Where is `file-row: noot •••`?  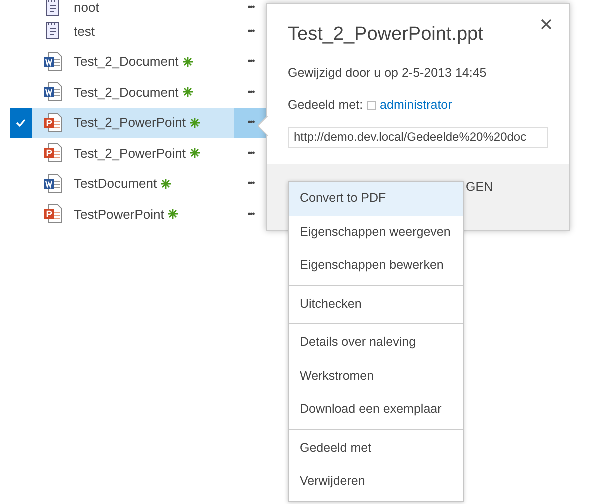
file-row: noot ••• is located at coordinates (139, 8).